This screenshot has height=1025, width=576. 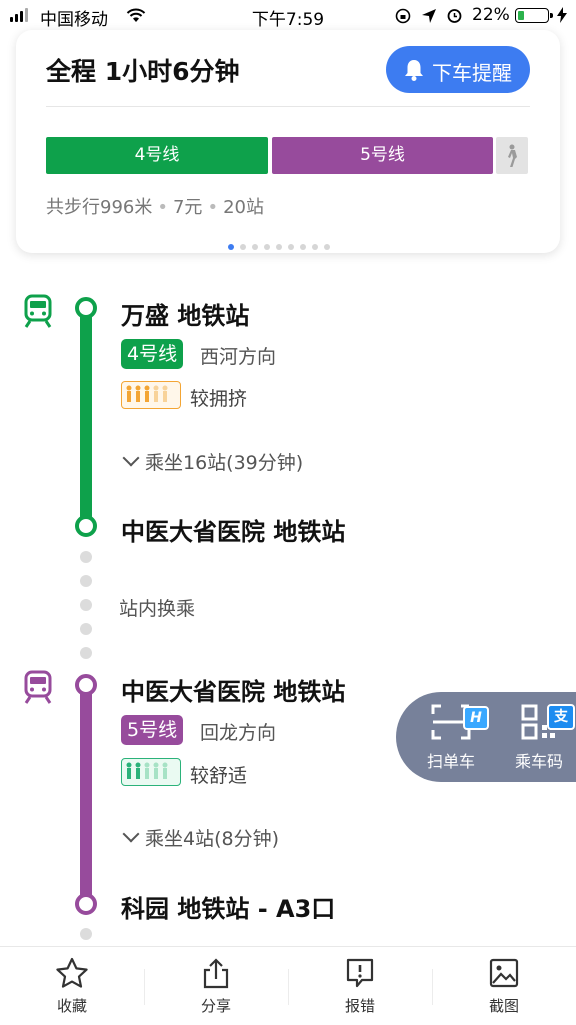 What do you see at coordinates (86, 934) in the screenshot?
I see `walk-dot` at bounding box center [86, 934].